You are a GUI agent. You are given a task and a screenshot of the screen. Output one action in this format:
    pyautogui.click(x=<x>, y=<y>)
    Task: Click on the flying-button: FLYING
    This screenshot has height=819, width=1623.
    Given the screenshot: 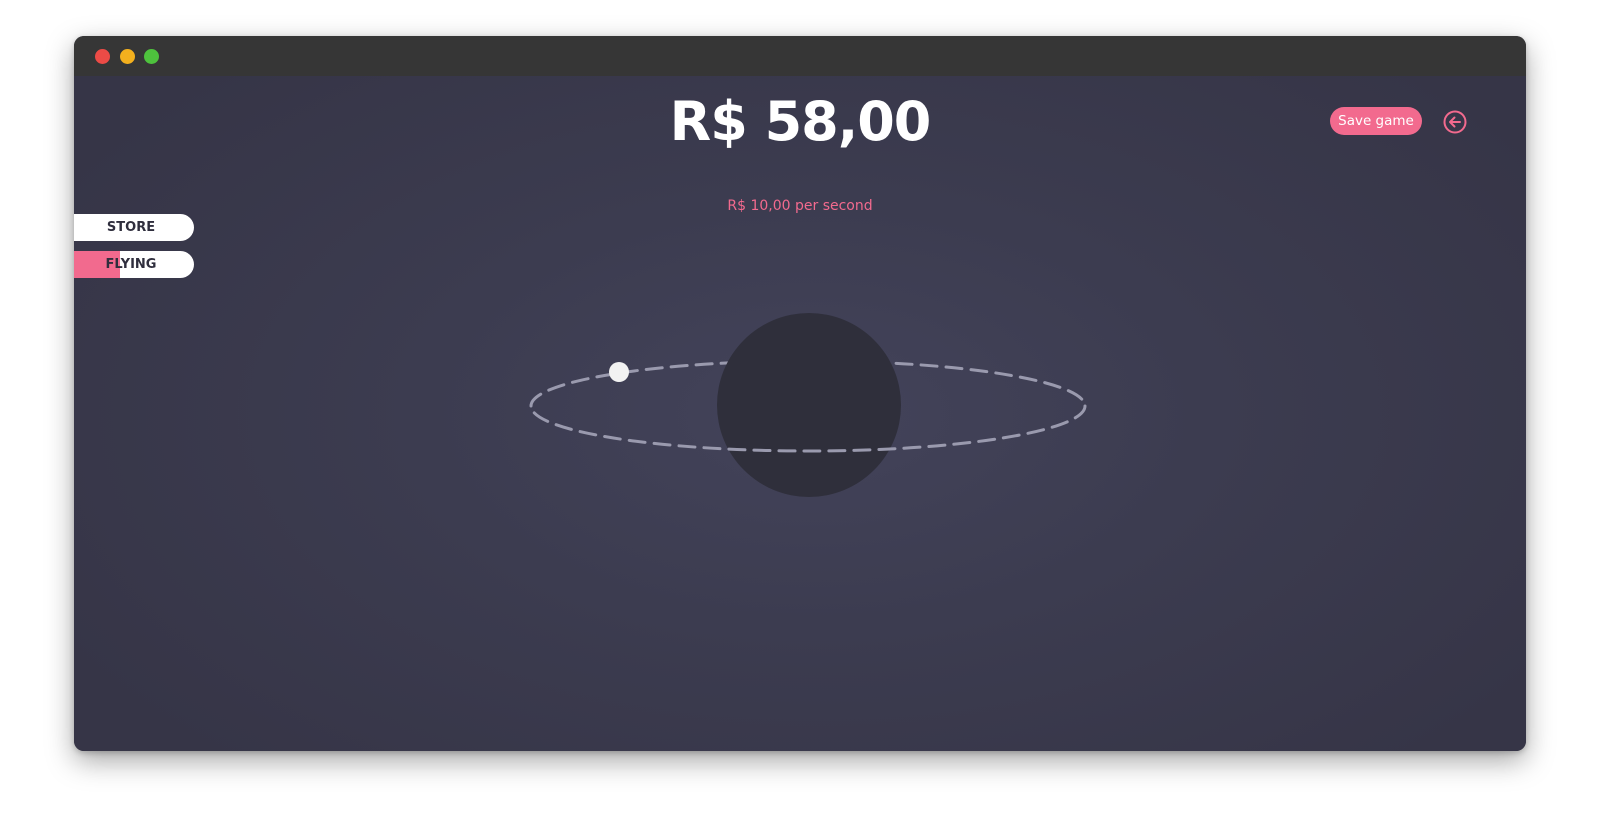 What is the action you would take?
    pyautogui.click(x=134, y=264)
    